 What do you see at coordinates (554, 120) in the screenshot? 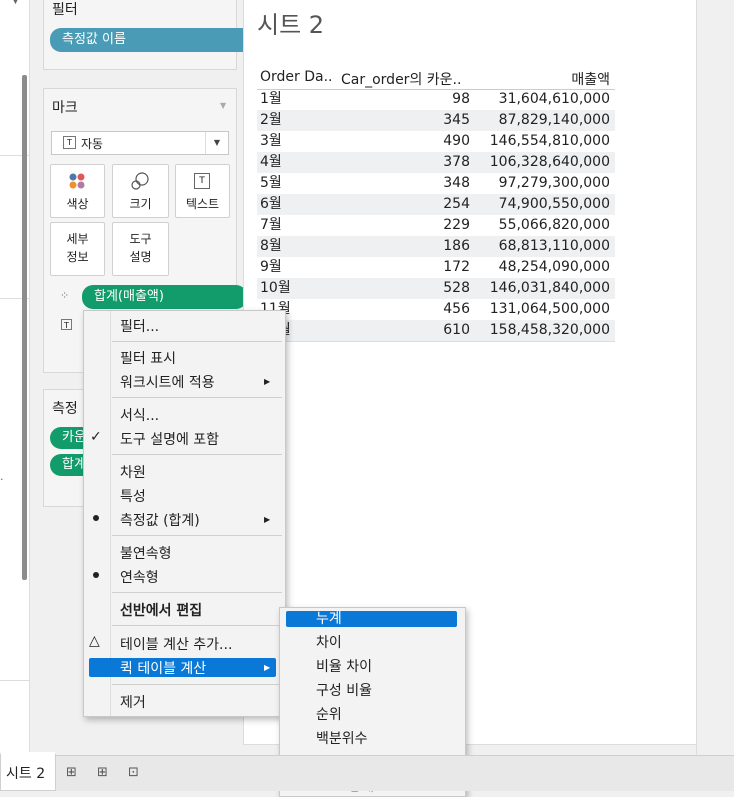
I see `cell-sales: 87,829,140,000` at bounding box center [554, 120].